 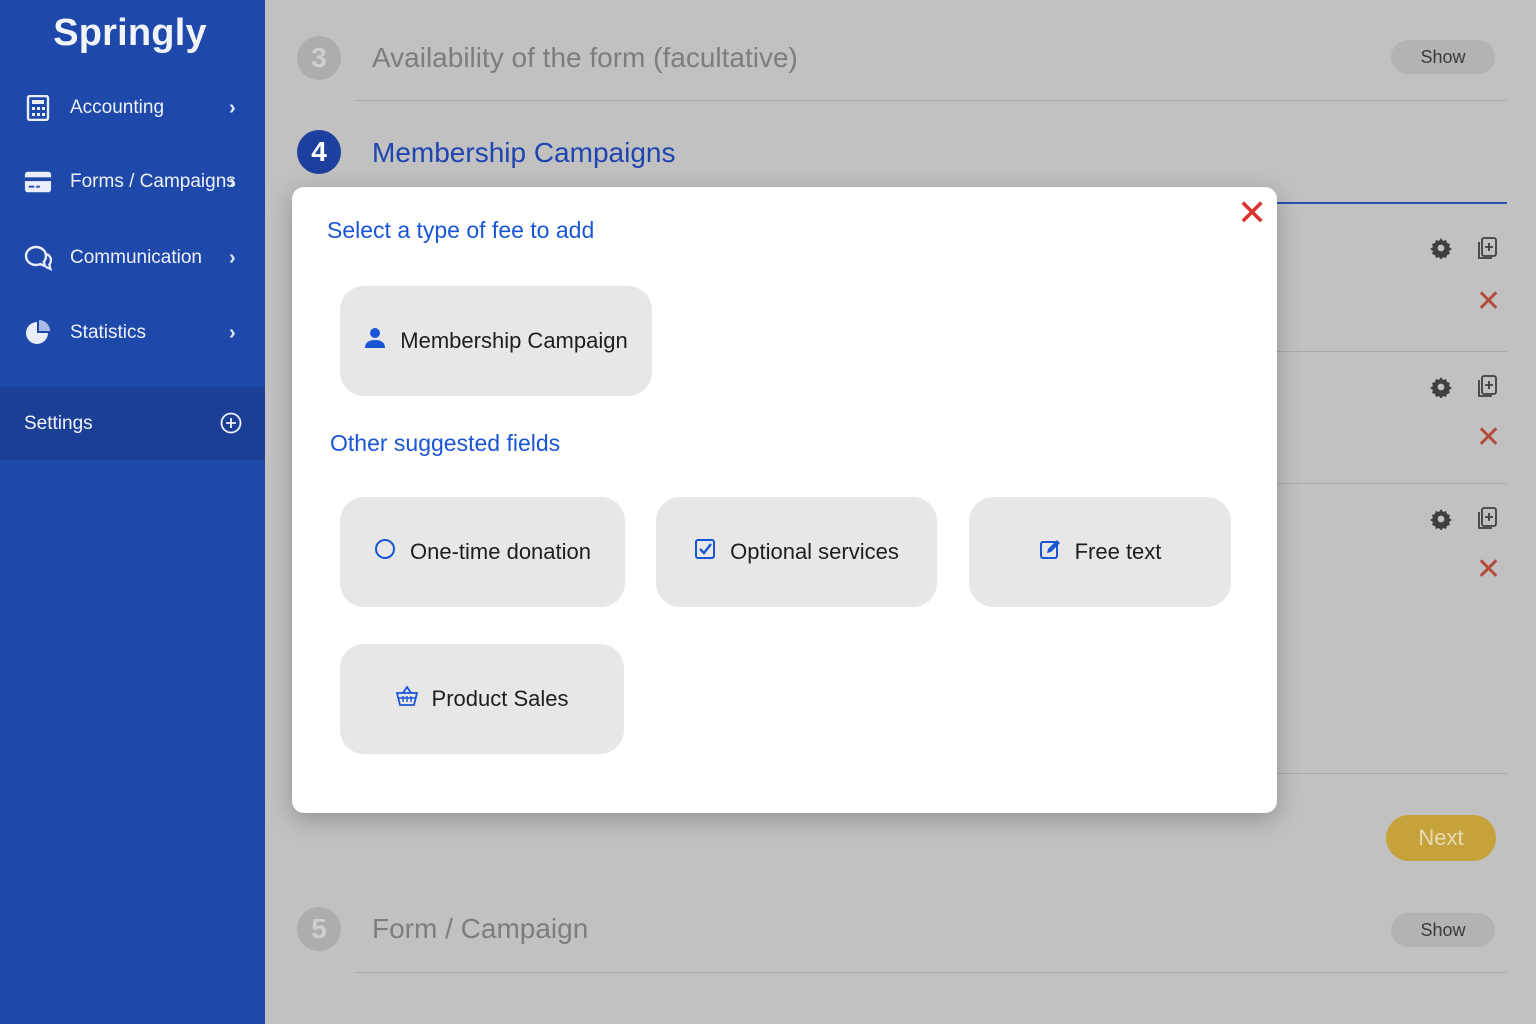 I want to click on sidebar-item-forms-campaigns: Forms / Campaigns ›, so click(x=132, y=182).